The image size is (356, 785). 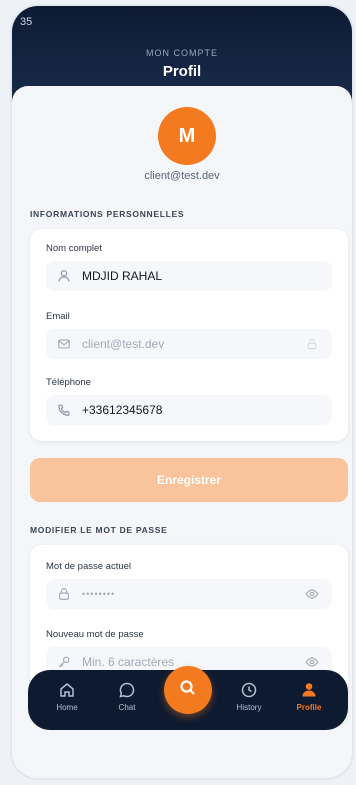 What do you see at coordinates (122, 276) in the screenshot?
I see `name-value: MDJID RAHAL` at bounding box center [122, 276].